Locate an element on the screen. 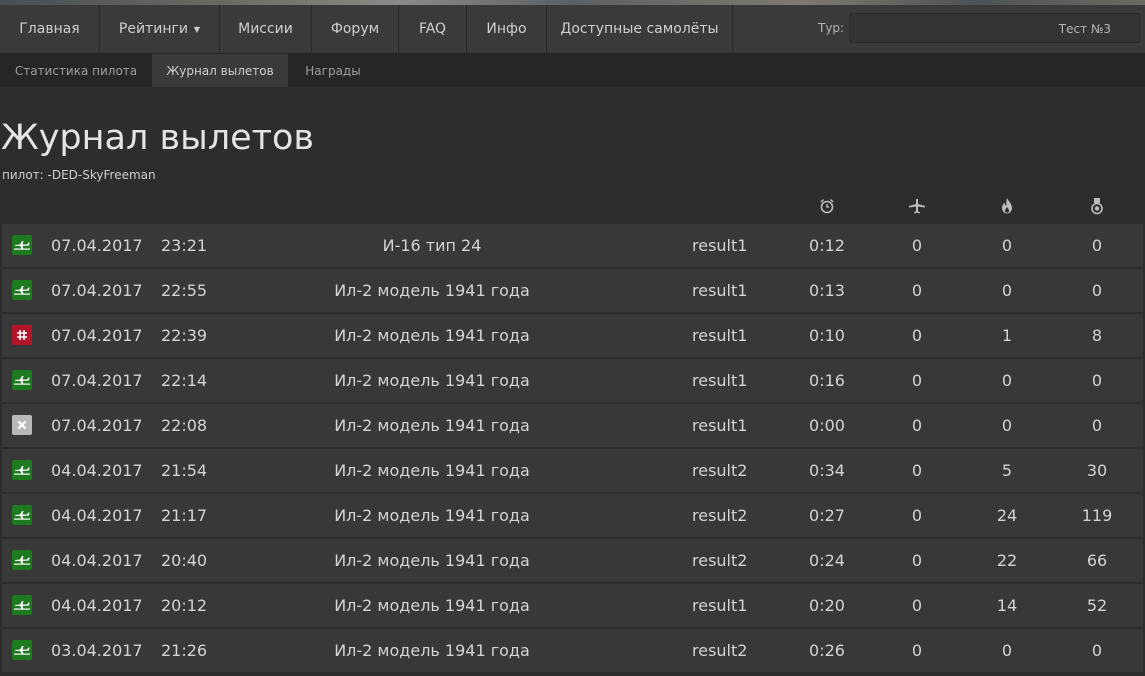 This screenshot has height=676, width=1145. pilot-name: -DED-SkyFreeman is located at coordinates (101, 175).